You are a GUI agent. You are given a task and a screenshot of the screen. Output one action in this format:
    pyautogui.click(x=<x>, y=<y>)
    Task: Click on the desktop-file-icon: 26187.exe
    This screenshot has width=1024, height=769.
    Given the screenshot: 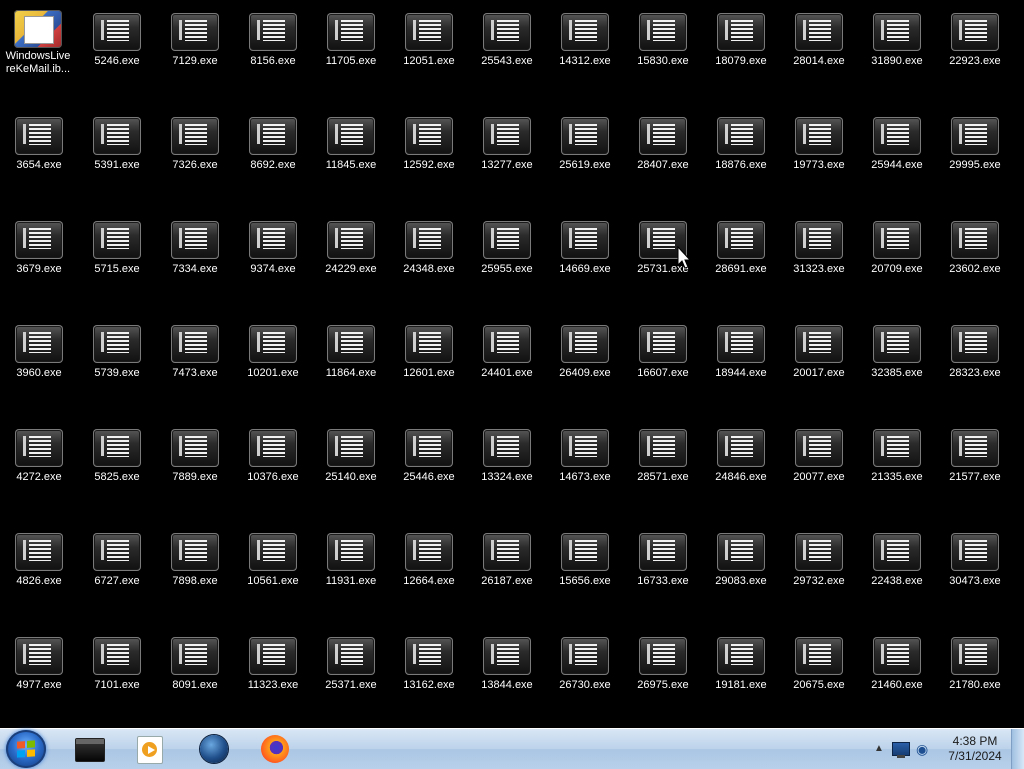 What is the action you would take?
    pyautogui.click(x=507, y=575)
    